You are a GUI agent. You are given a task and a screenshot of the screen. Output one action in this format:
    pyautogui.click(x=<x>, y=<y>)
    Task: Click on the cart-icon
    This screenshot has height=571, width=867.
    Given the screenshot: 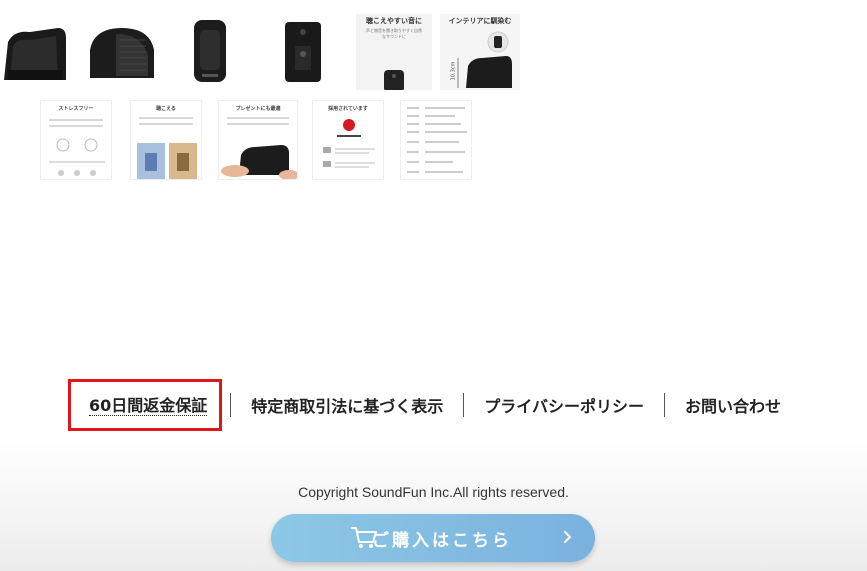 What is the action you would take?
    pyautogui.click(x=364, y=540)
    